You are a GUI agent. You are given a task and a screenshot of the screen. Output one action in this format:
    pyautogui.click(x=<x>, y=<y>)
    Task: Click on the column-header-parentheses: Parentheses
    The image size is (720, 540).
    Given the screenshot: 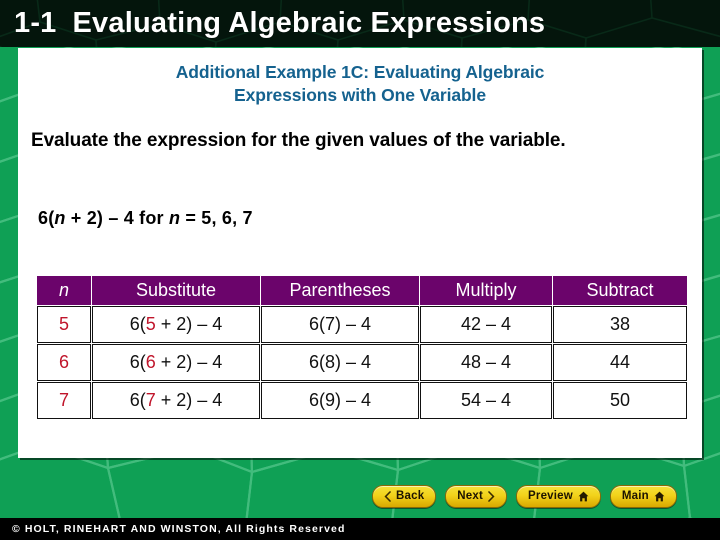 What is the action you would take?
    pyautogui.click(x=340, y=290)
    